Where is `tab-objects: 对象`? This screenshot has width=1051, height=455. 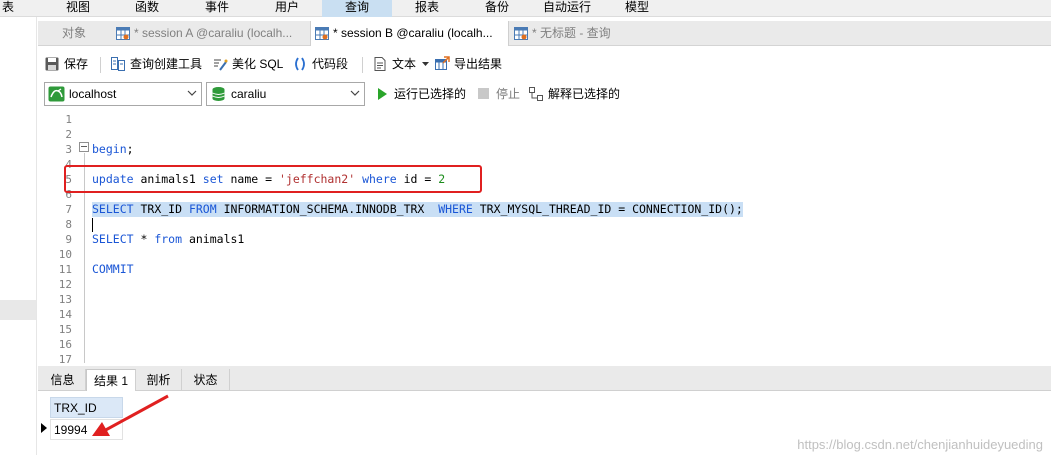
tab-objects: 对象 is located at coordinates (78, 33).